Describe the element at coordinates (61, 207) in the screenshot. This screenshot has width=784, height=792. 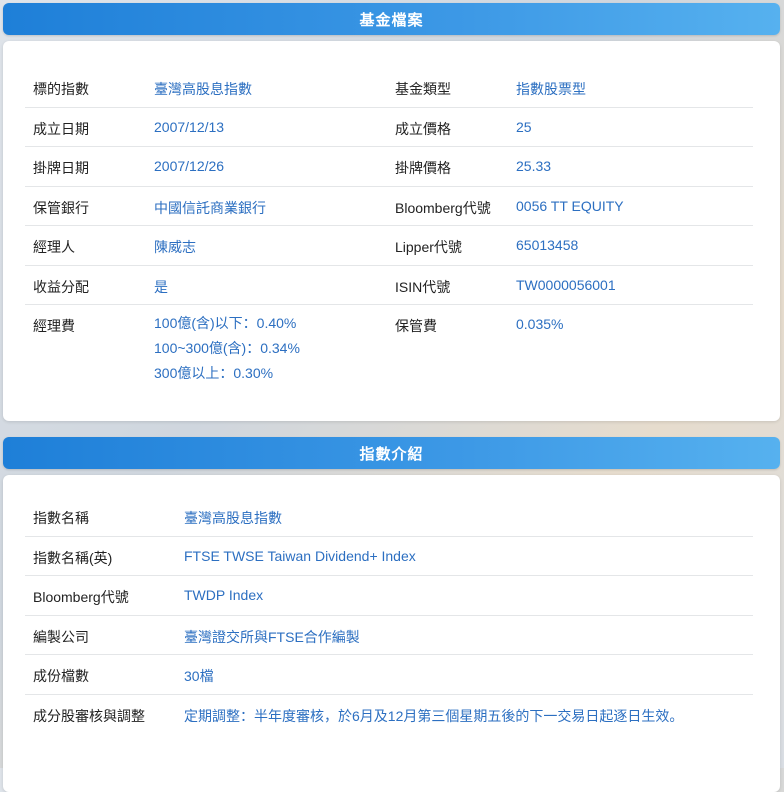
I see `row-label: 保管銀行` at that location.